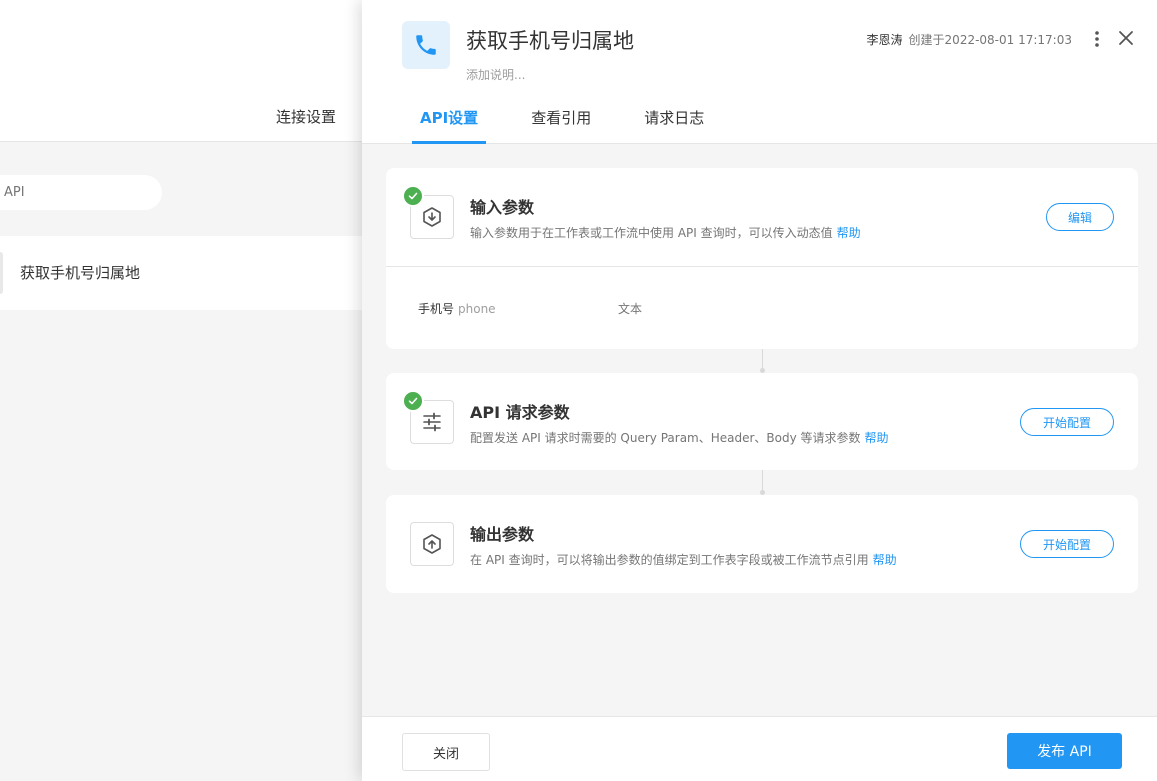  What do you see at coordinates (990, 40) in the screenshot?
I see `created-time: 创建于2022-08-01 17:17:03` at bounding box center [990, 40].